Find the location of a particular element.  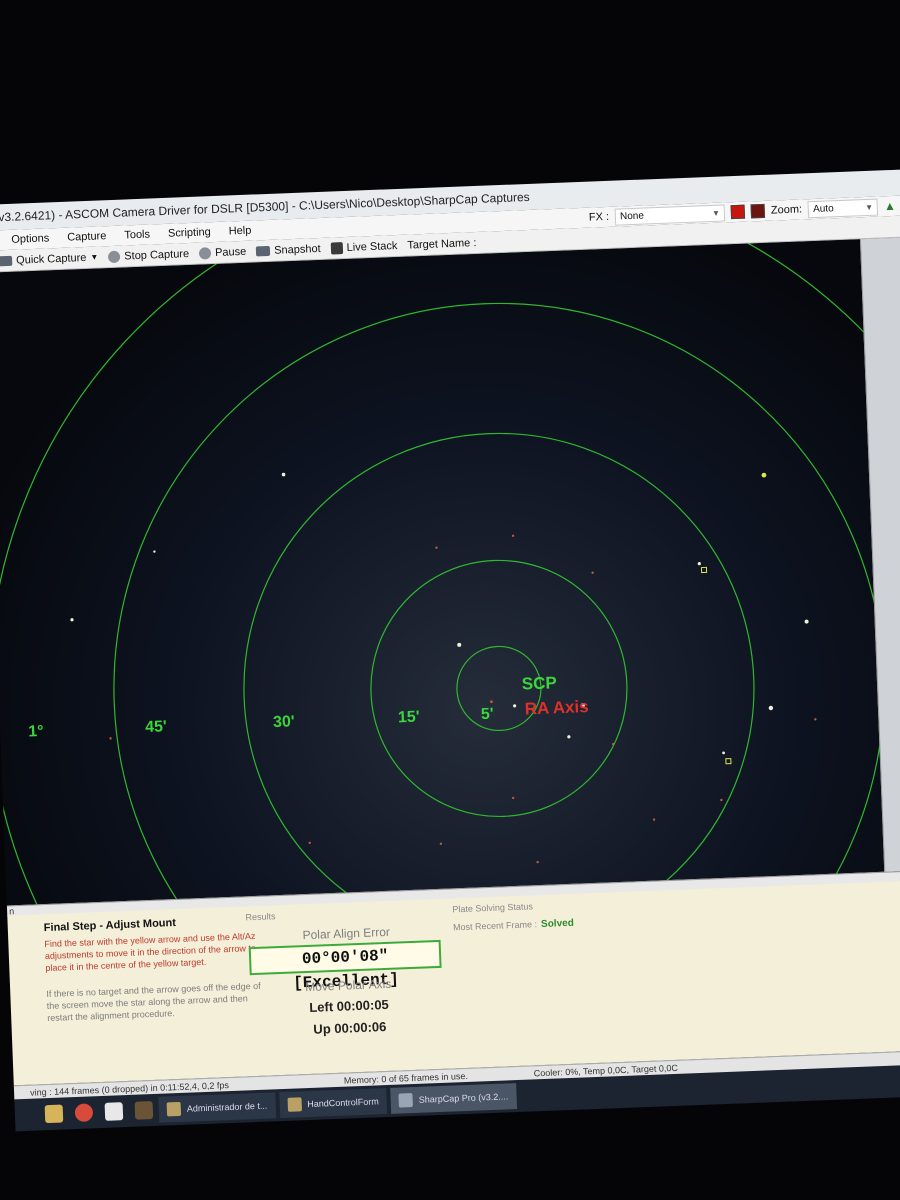

snapshot-icon is located at coordinates (263, 250).